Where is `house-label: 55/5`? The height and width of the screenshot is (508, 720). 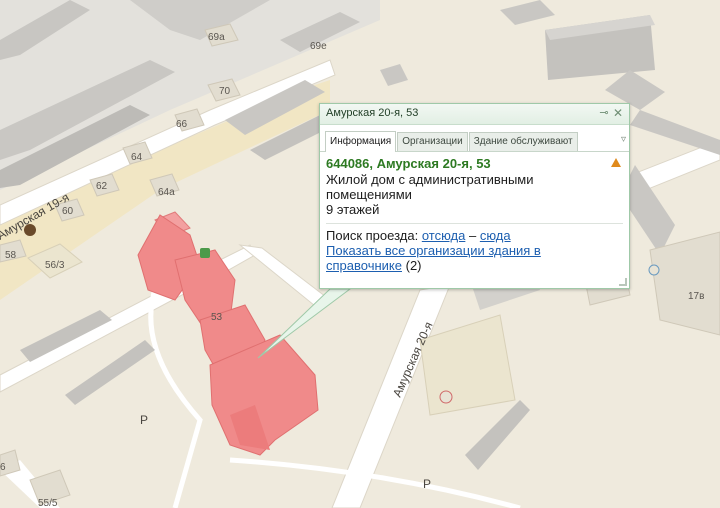 house-label: 55/5 is located at coordinates (48, 503).